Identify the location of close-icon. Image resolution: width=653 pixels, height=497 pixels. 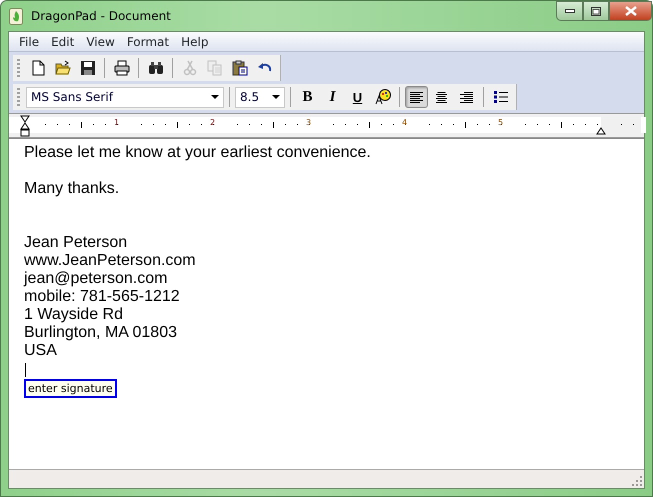
(630, 11).